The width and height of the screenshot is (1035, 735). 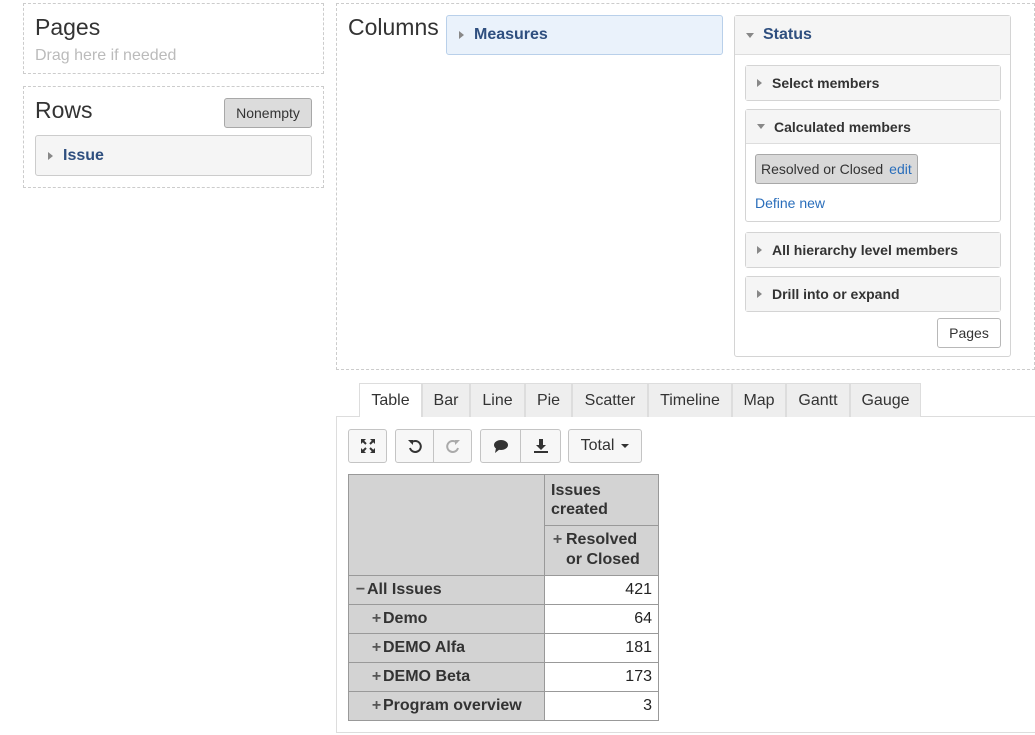 I want to click on pages-button: Pages, so click(x=969, y=333).